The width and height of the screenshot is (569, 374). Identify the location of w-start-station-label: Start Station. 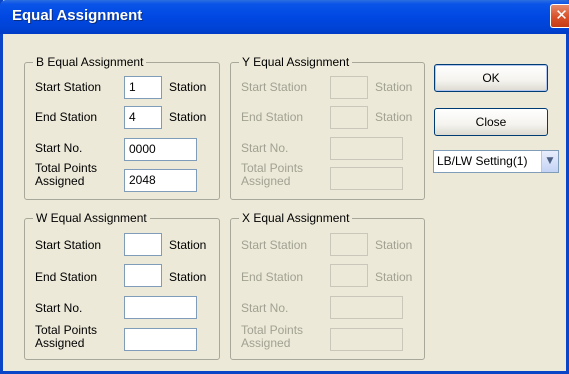
(68, 245).